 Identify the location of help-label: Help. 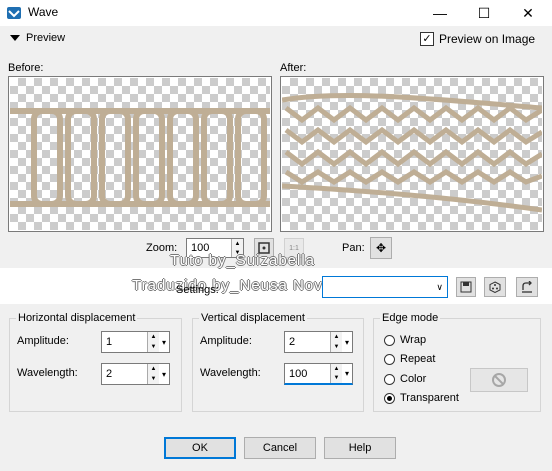
(360, 448).